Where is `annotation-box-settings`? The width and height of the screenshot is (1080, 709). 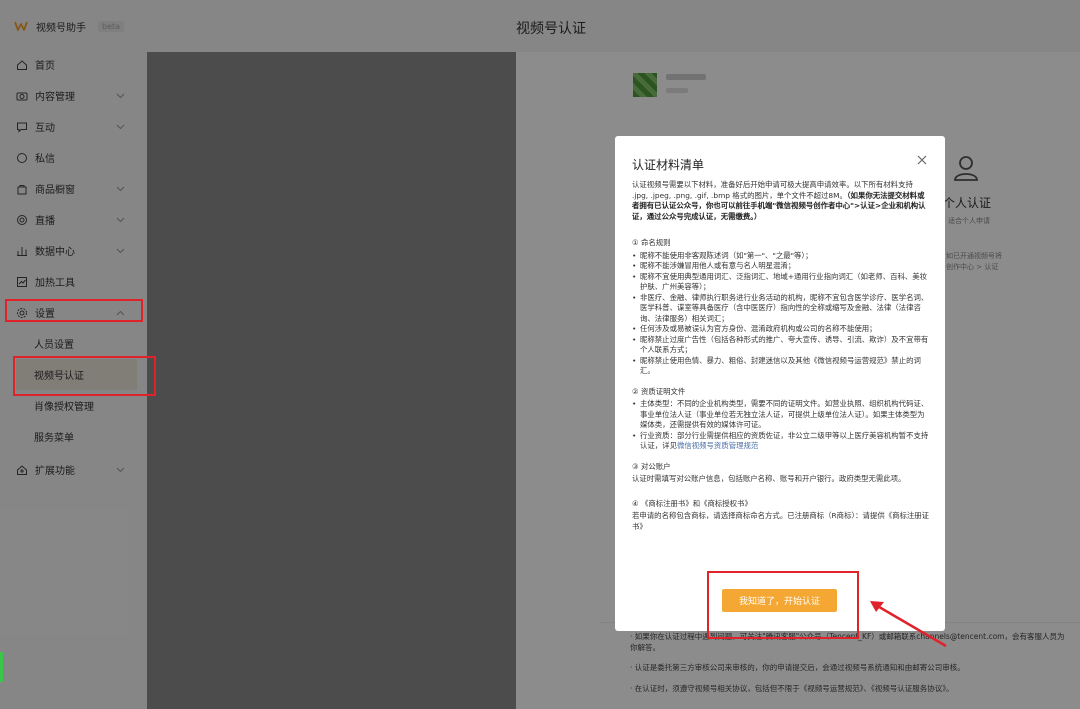
annotation-box-settings is located at coordinates (74, 310).